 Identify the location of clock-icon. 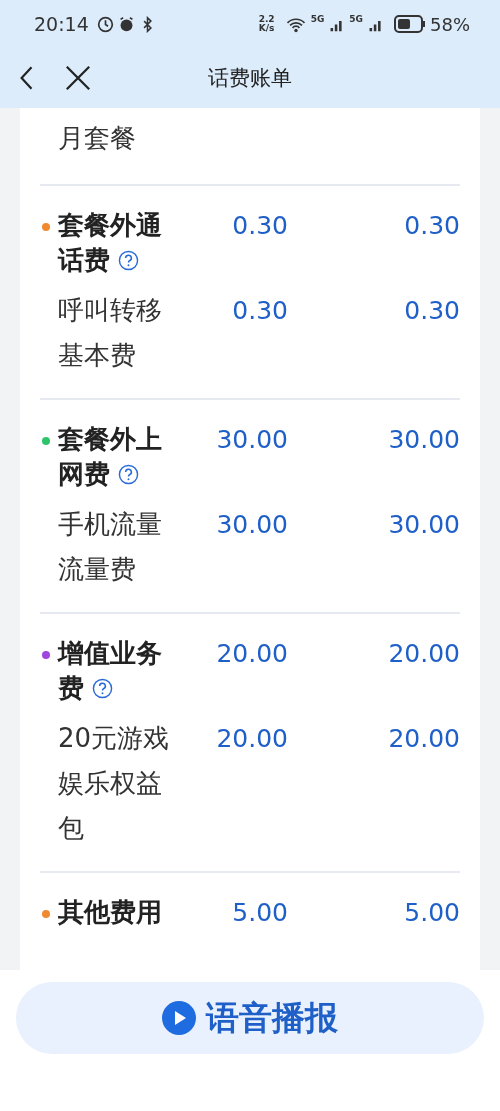
(105, 24).